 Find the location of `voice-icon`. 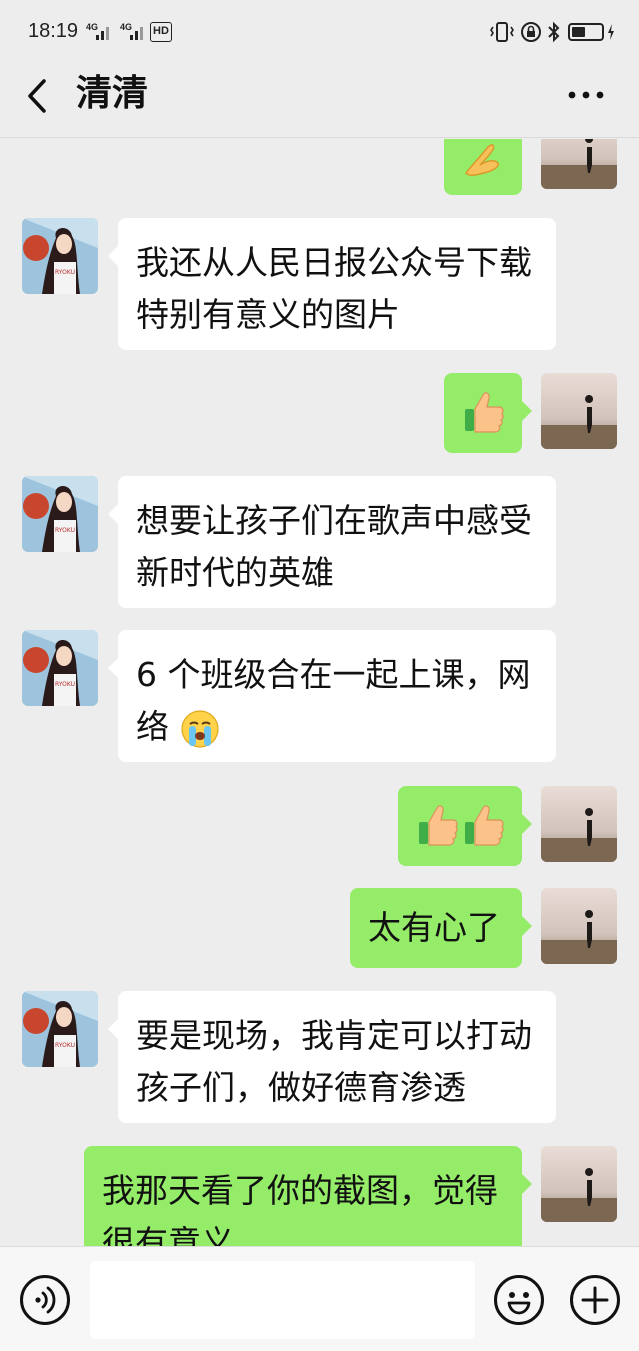

voice-icon is located at coordinates (45, 1300).